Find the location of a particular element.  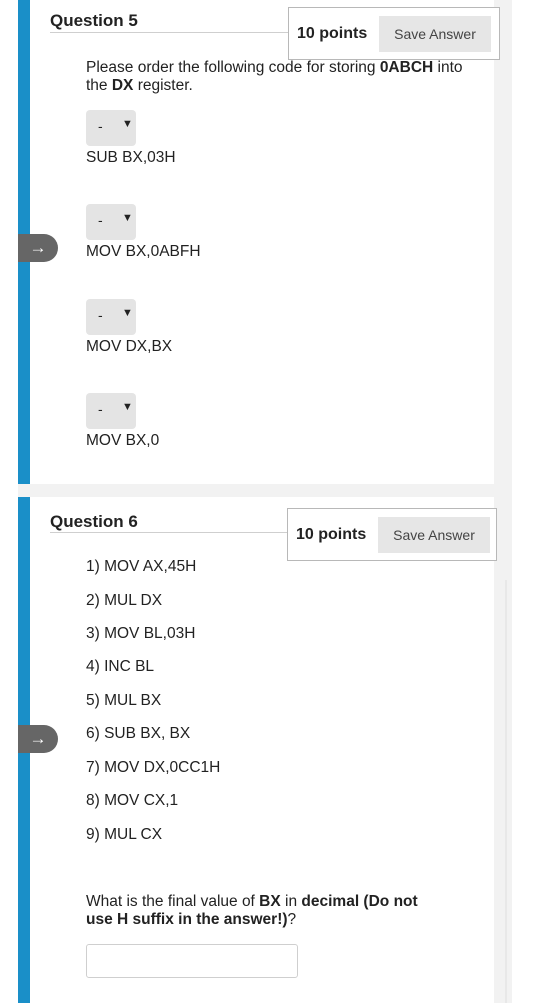

prompt-text: register. is located at coordinates (163, 85).